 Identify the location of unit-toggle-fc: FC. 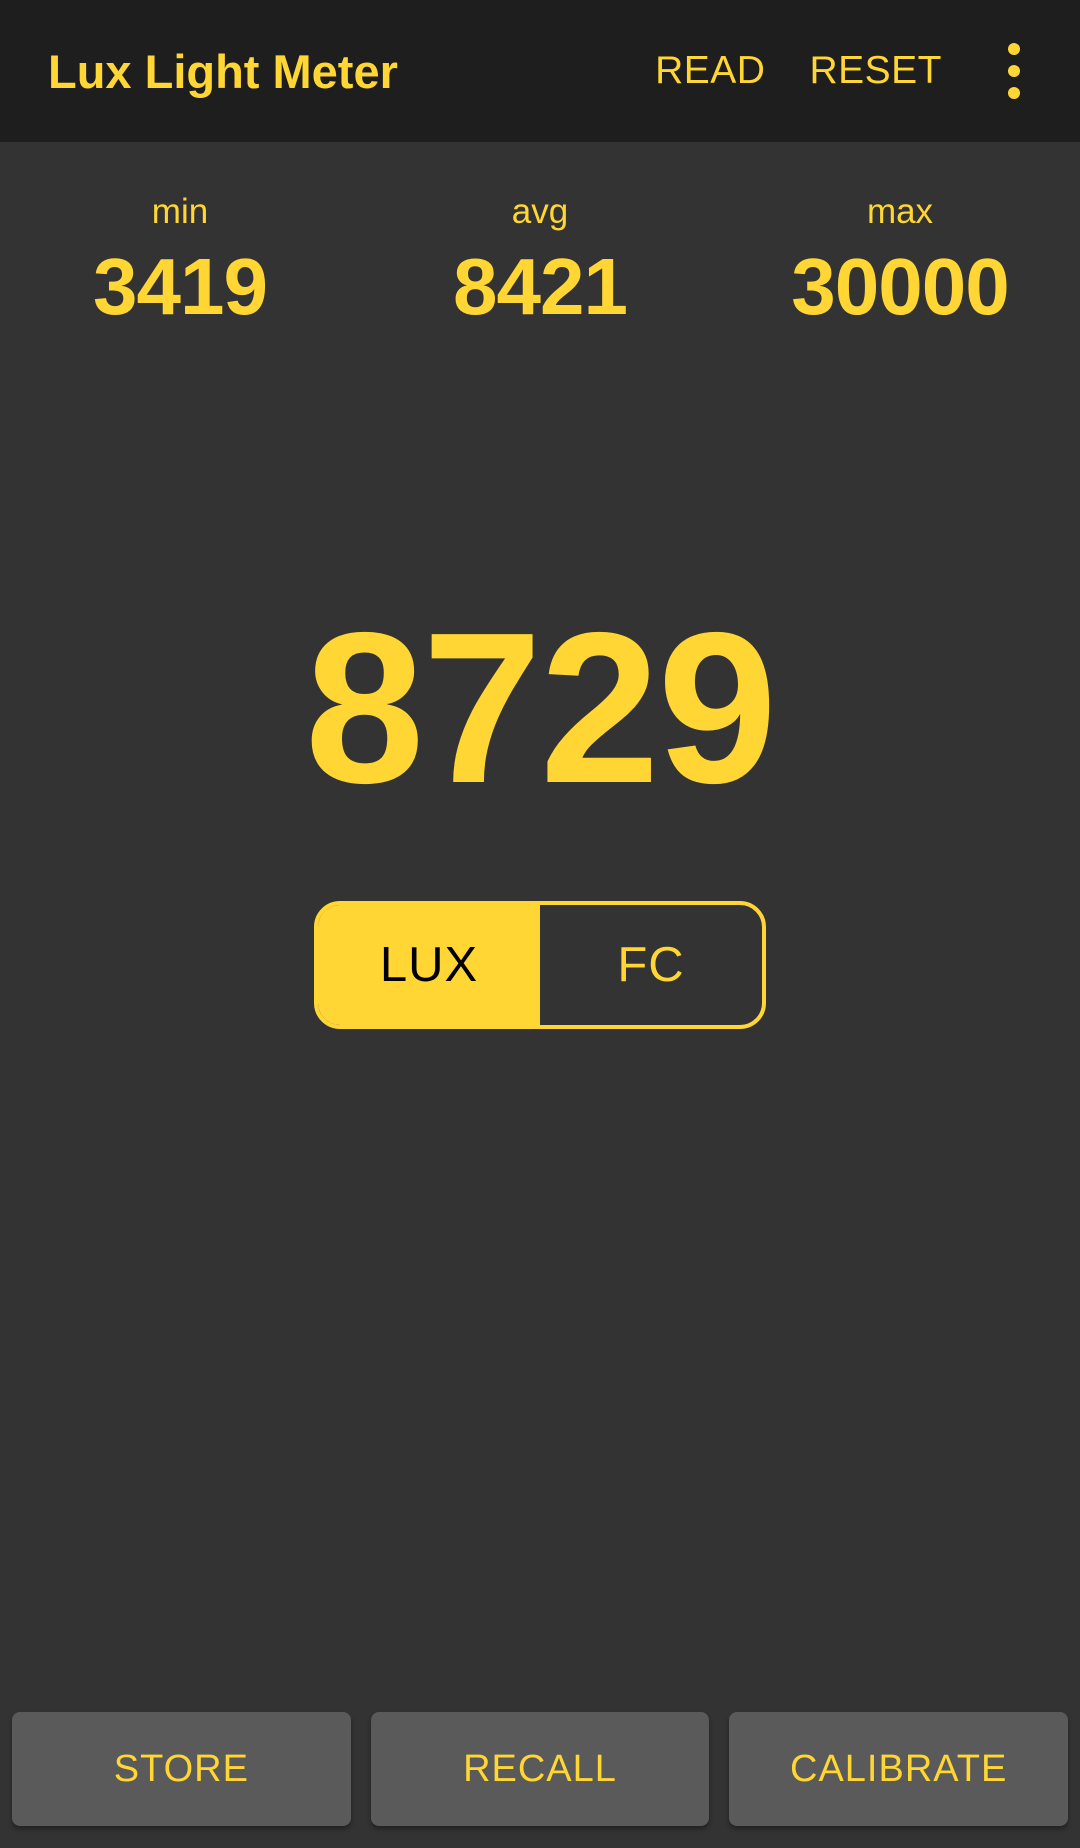
(651, 965).